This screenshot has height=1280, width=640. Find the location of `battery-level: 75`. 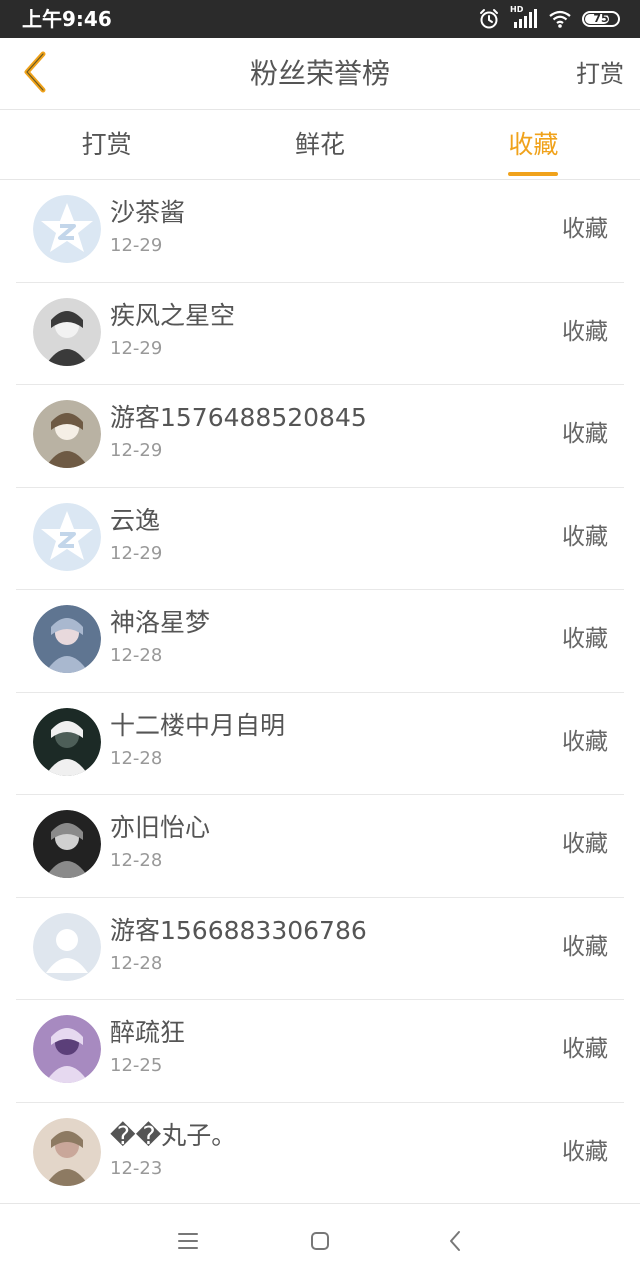

battery-level: 75 is located at coordinates (601, 18).